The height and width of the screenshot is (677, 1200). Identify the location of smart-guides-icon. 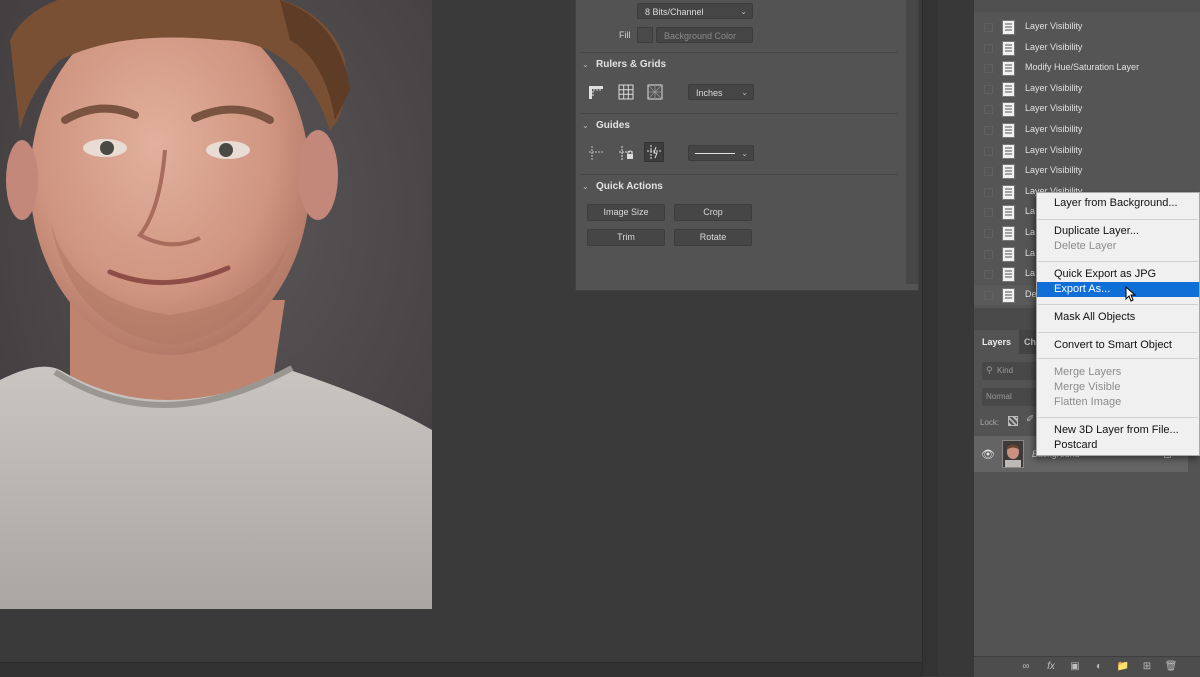
(654, 152).